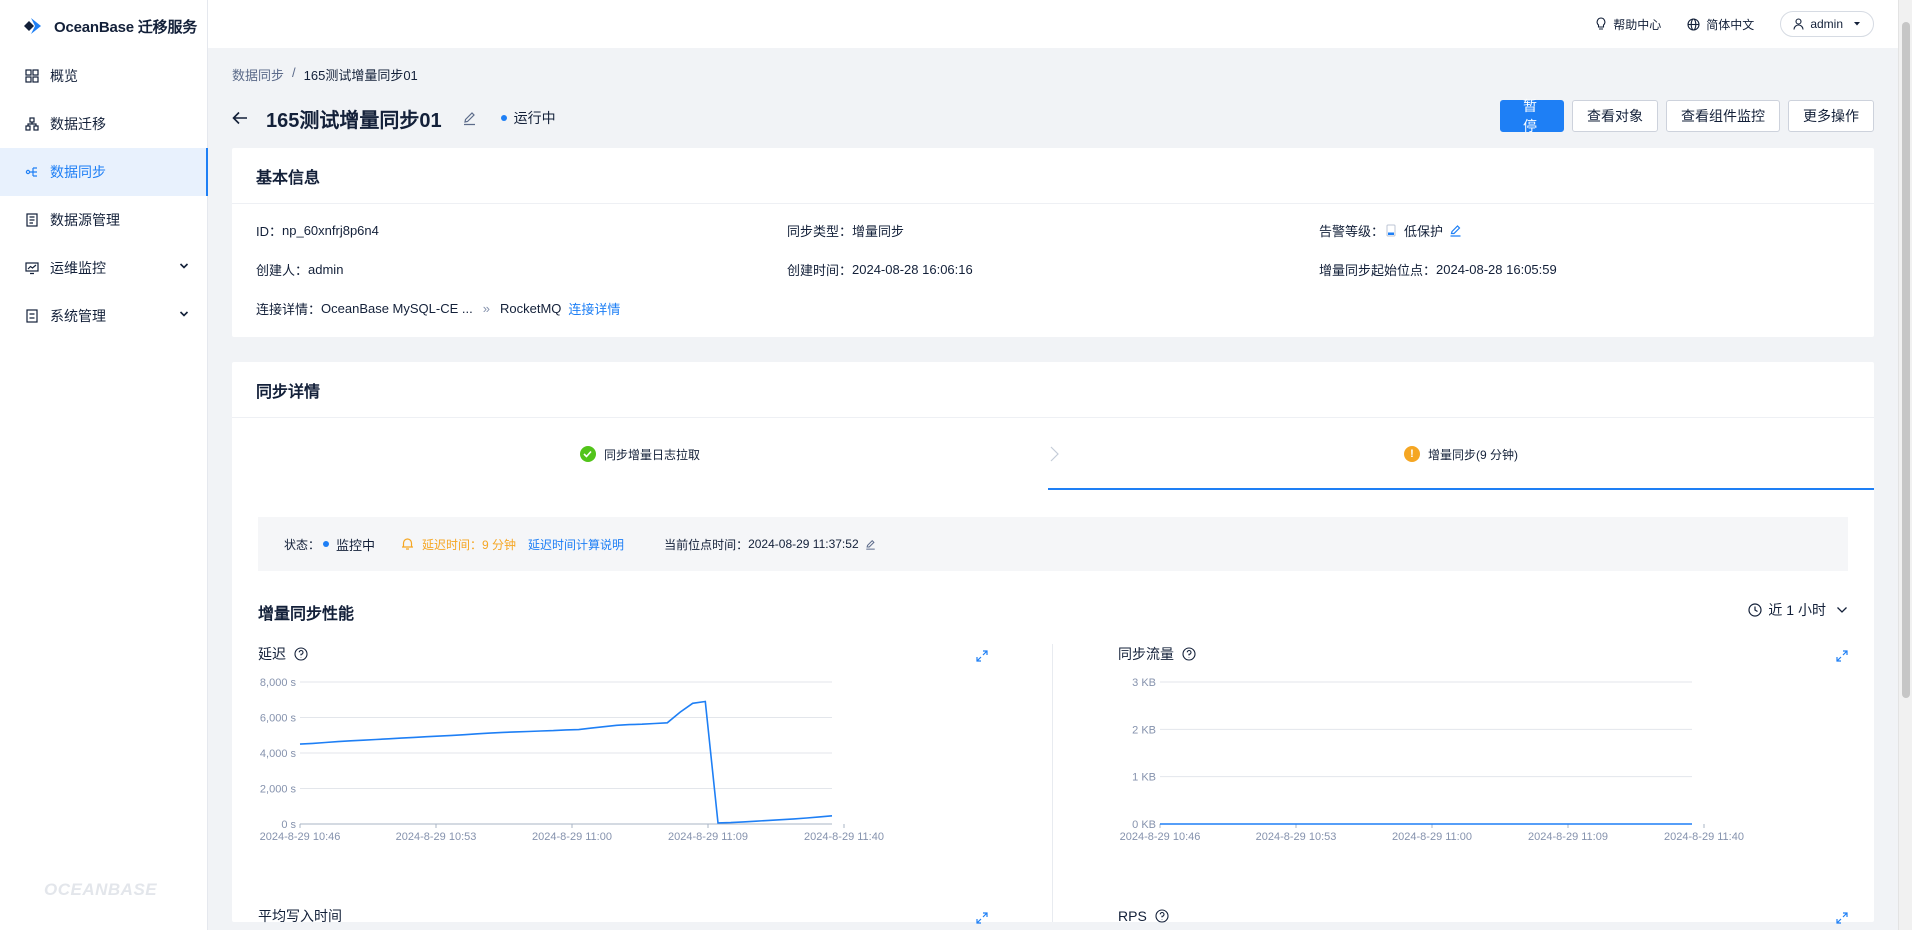 Image resolution: width=1912 pixels, height=930 pixels. What do you see at coordinates (534, 118) in the screenshot?
I see `status-text: 运行中` at bounding box center [534, 118].